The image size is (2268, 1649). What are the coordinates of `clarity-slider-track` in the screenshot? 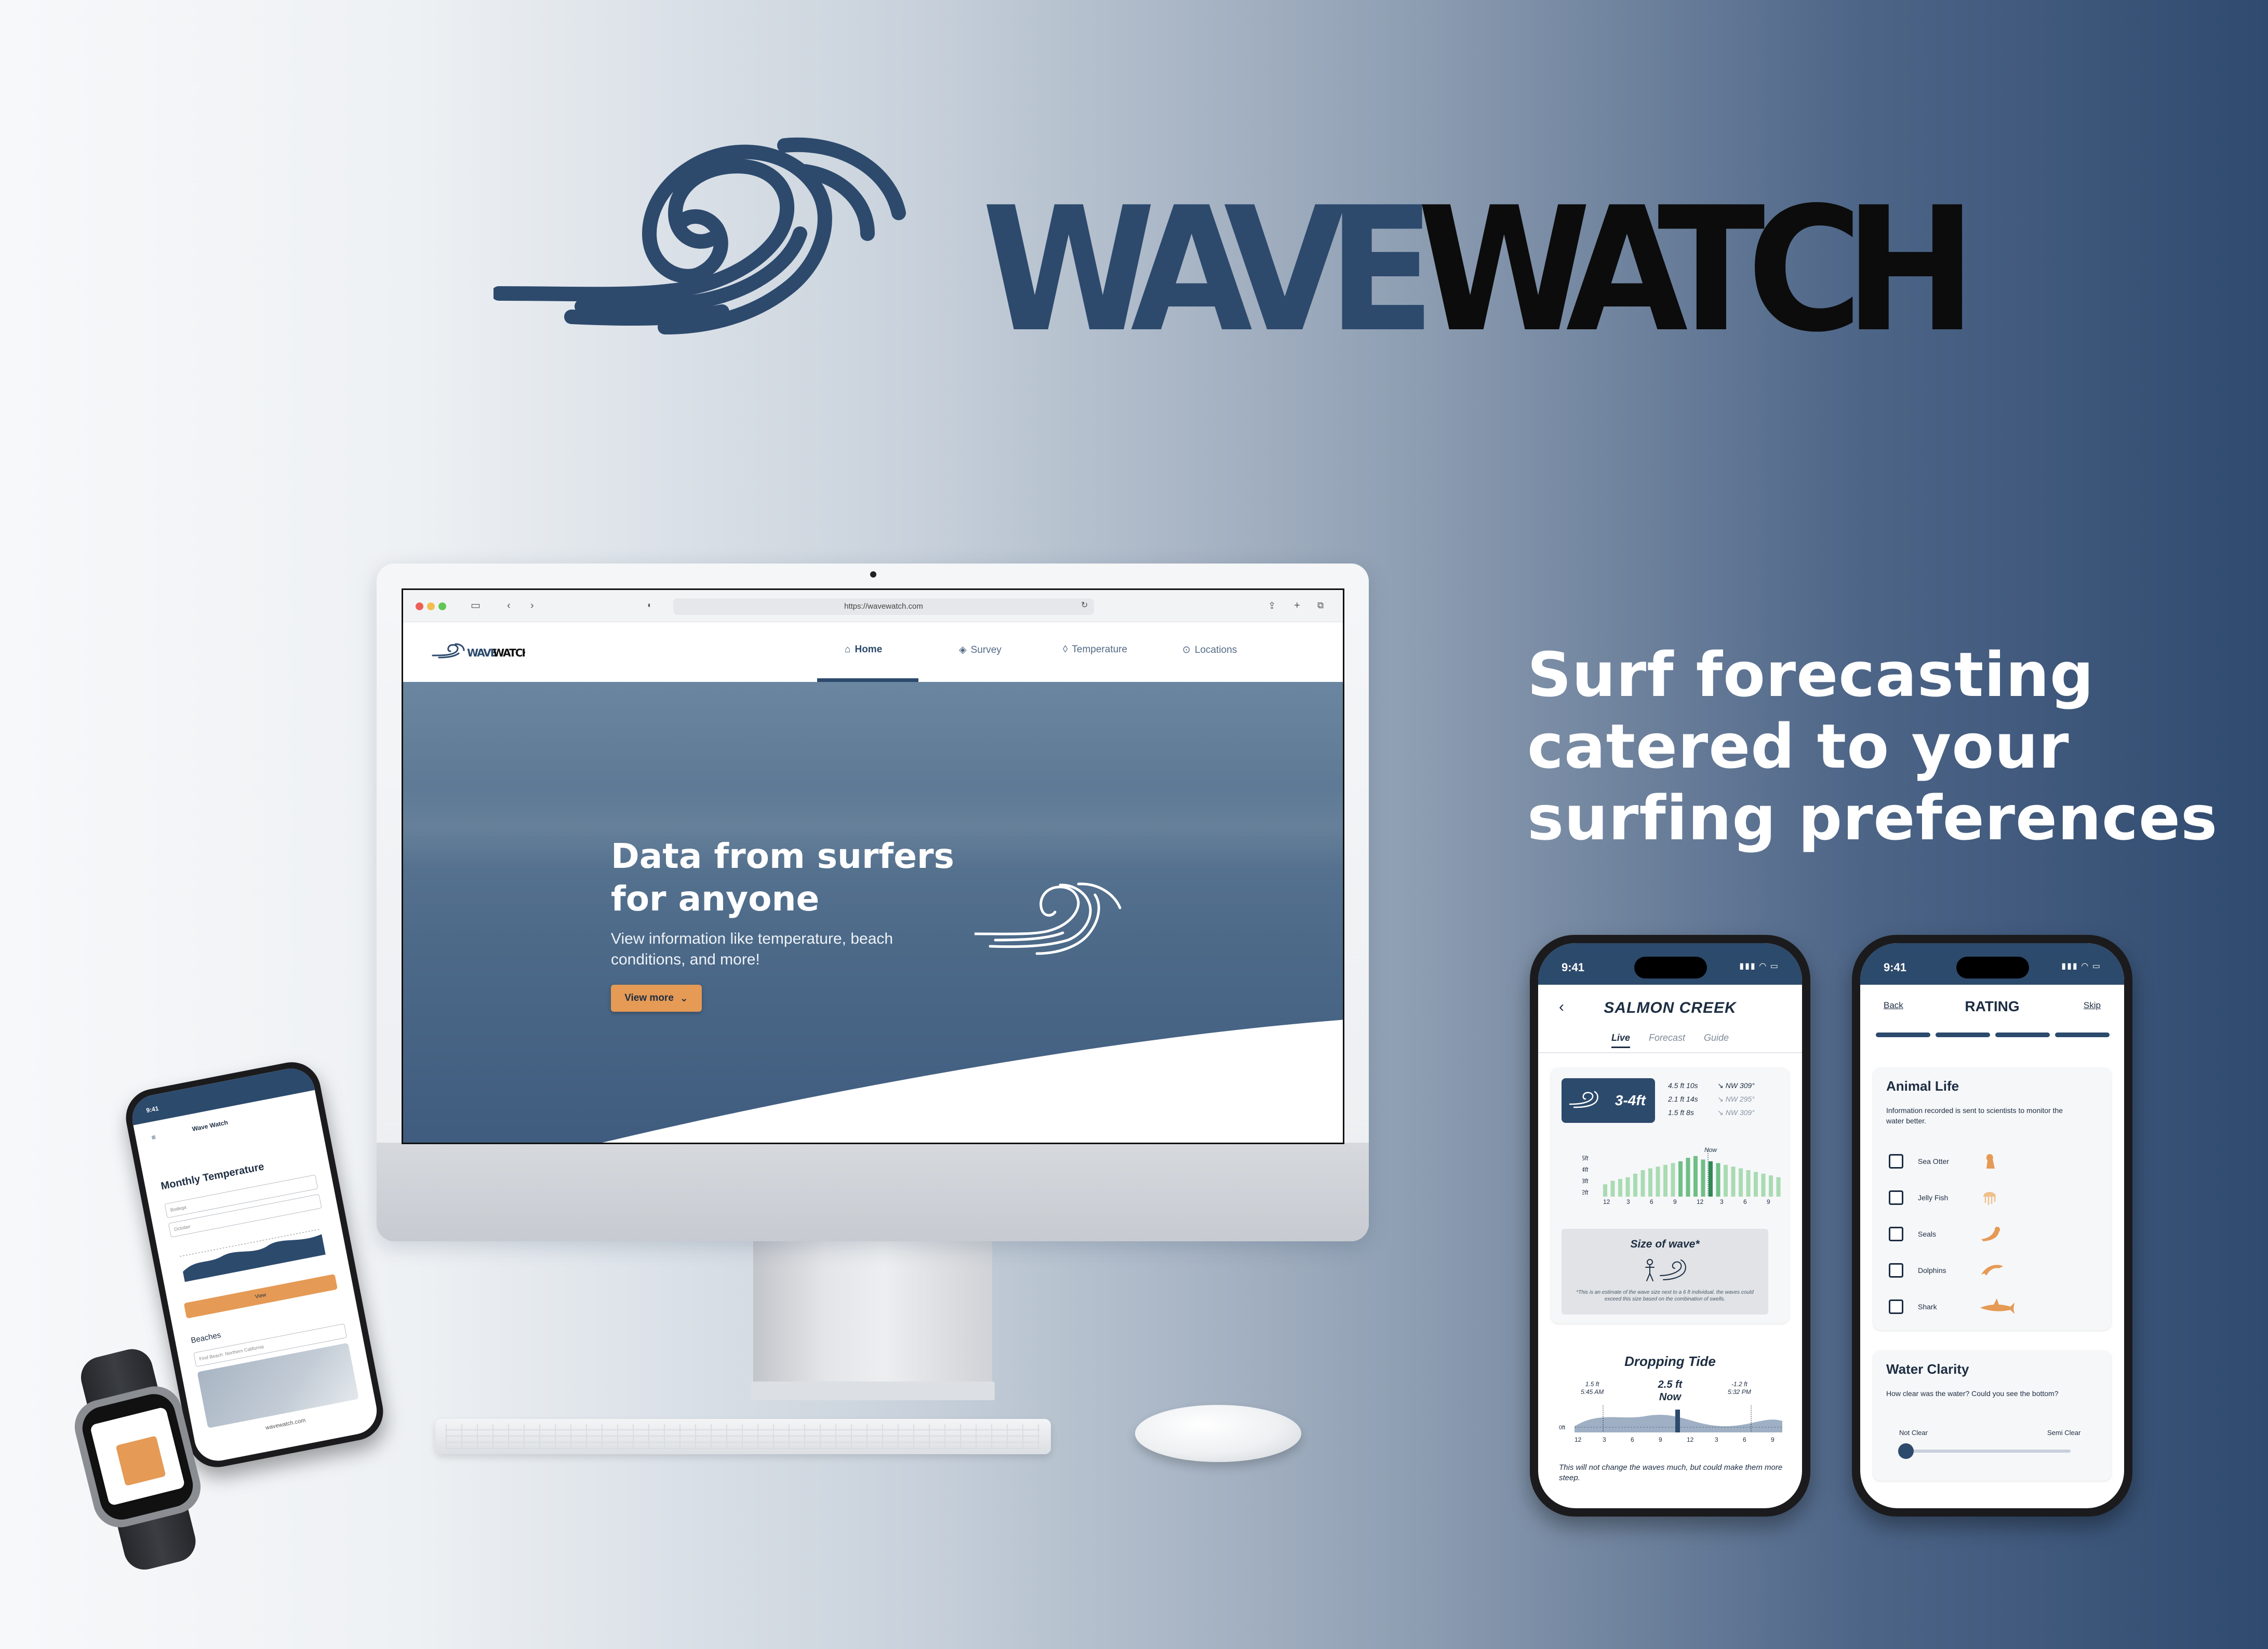 It's located at (1987, 1451).